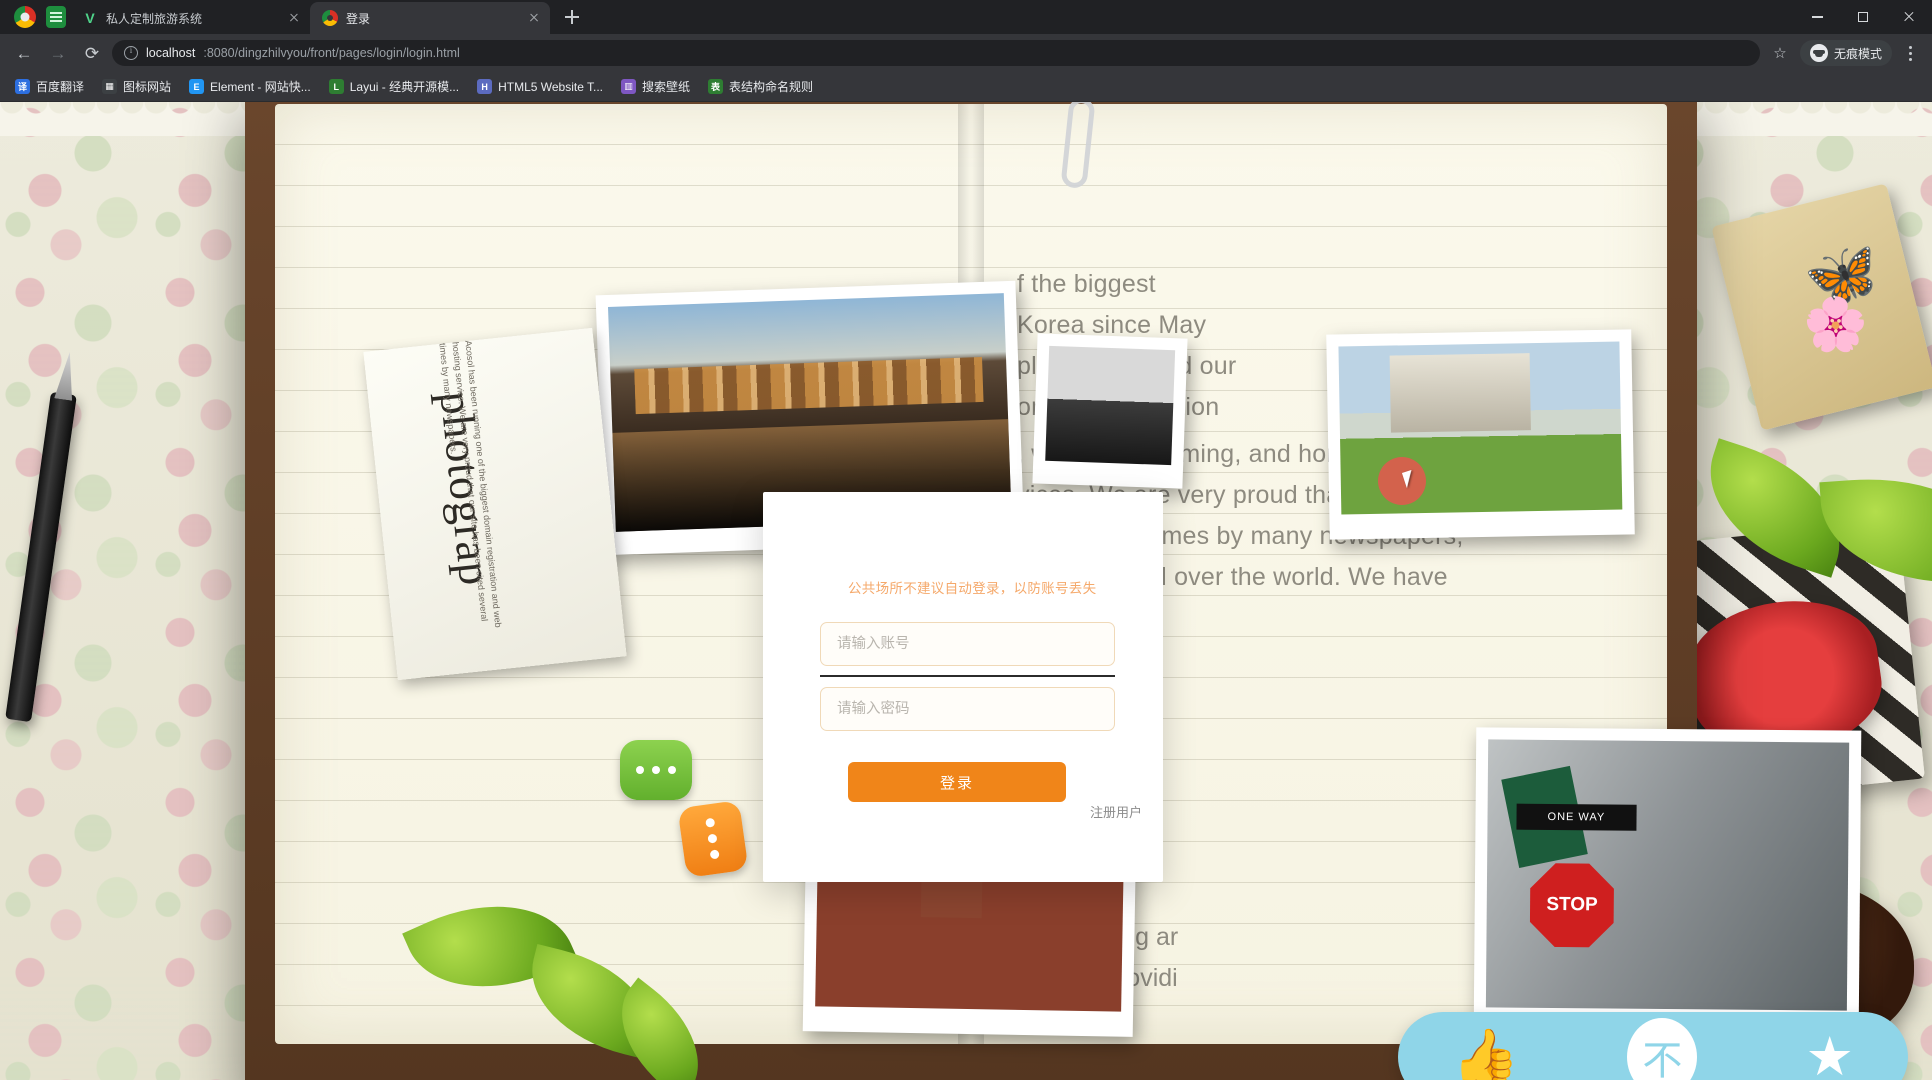  I want to click on photo-bw-monument, so click(1110, 411).